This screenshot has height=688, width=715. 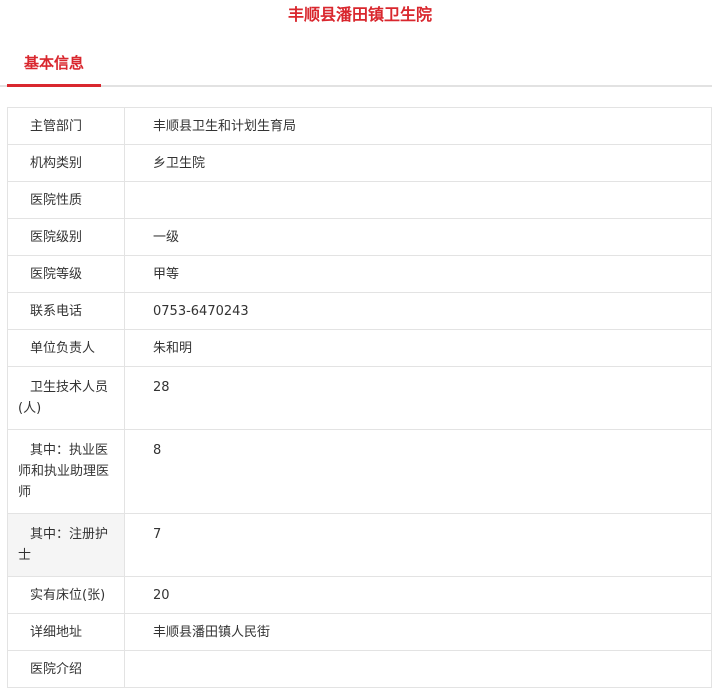 I want to click on row-label: 实有床位(张), so click(x=66, y=595).